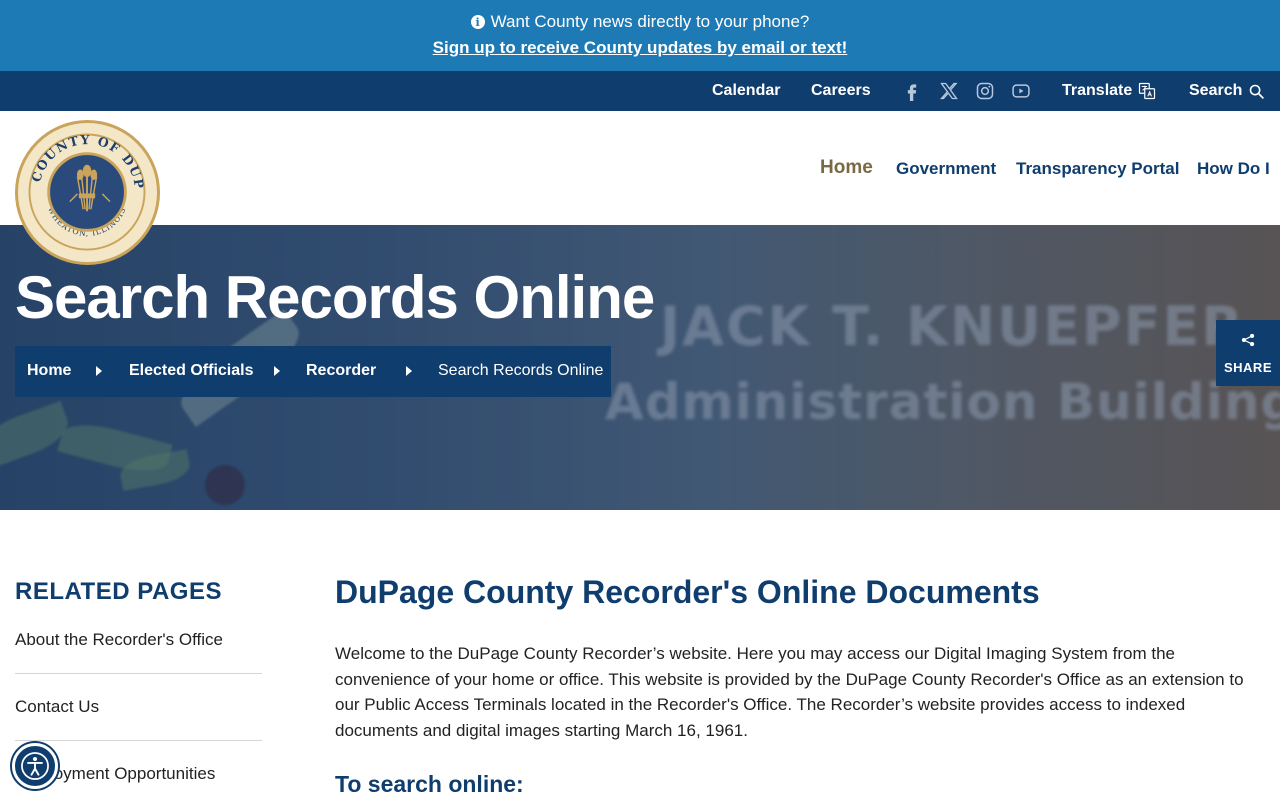  Describe the element at coordinates (846, 168) in the screenshot. I see `nav-home: Home` at that location.